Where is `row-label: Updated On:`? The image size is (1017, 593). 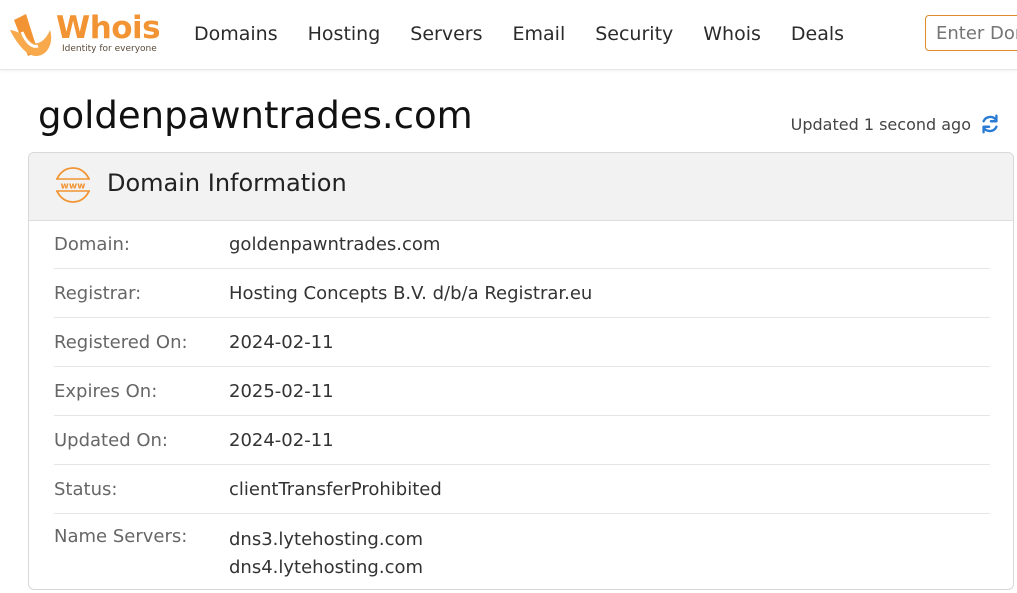
row-label: Updated On: is located at coordinates (111, 440).